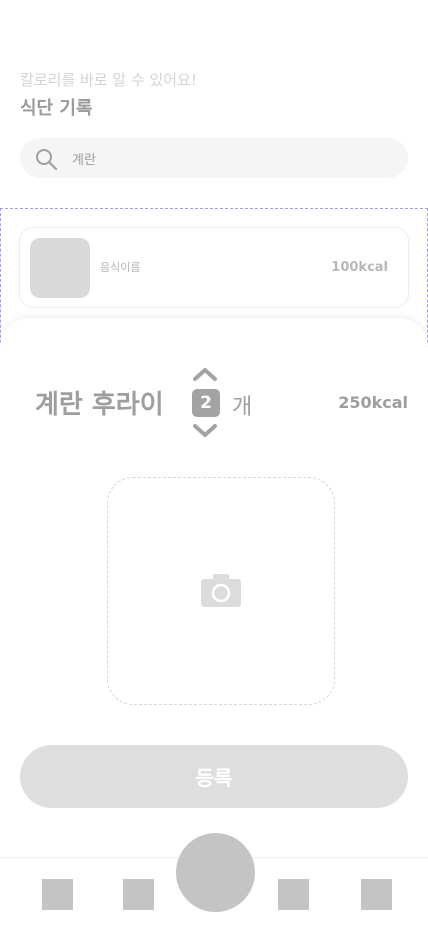 This screenshot has width=428, height=926. I want to click on page-title: 식단 기록, so click(56, 108).